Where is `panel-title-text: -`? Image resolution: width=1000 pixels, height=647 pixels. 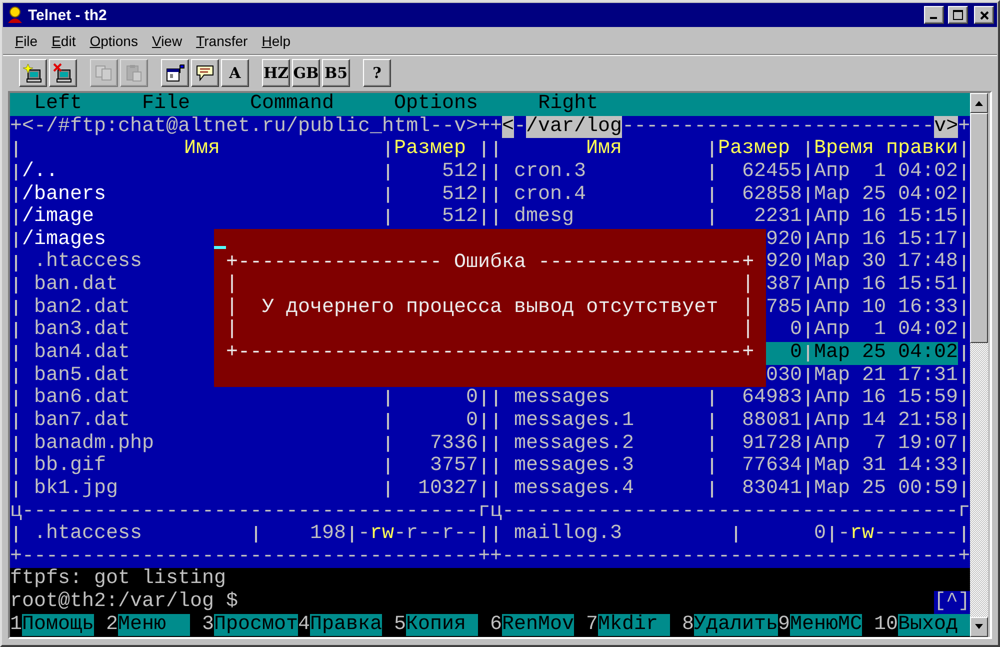 panel-title-text: - is located at coordinates (520, 127).